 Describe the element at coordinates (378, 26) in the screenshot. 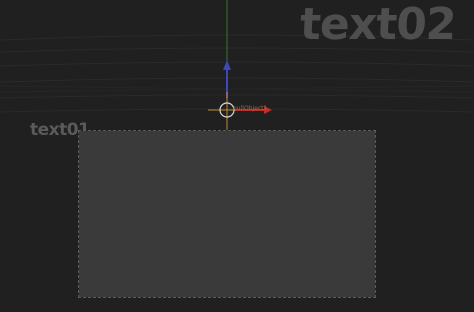

I see `text-object-large: text02` at that location.